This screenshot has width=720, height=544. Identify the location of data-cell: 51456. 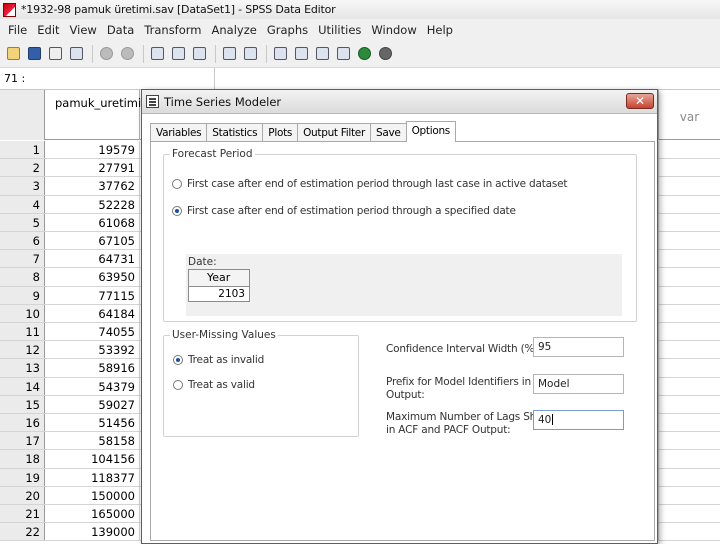
(92, 423).